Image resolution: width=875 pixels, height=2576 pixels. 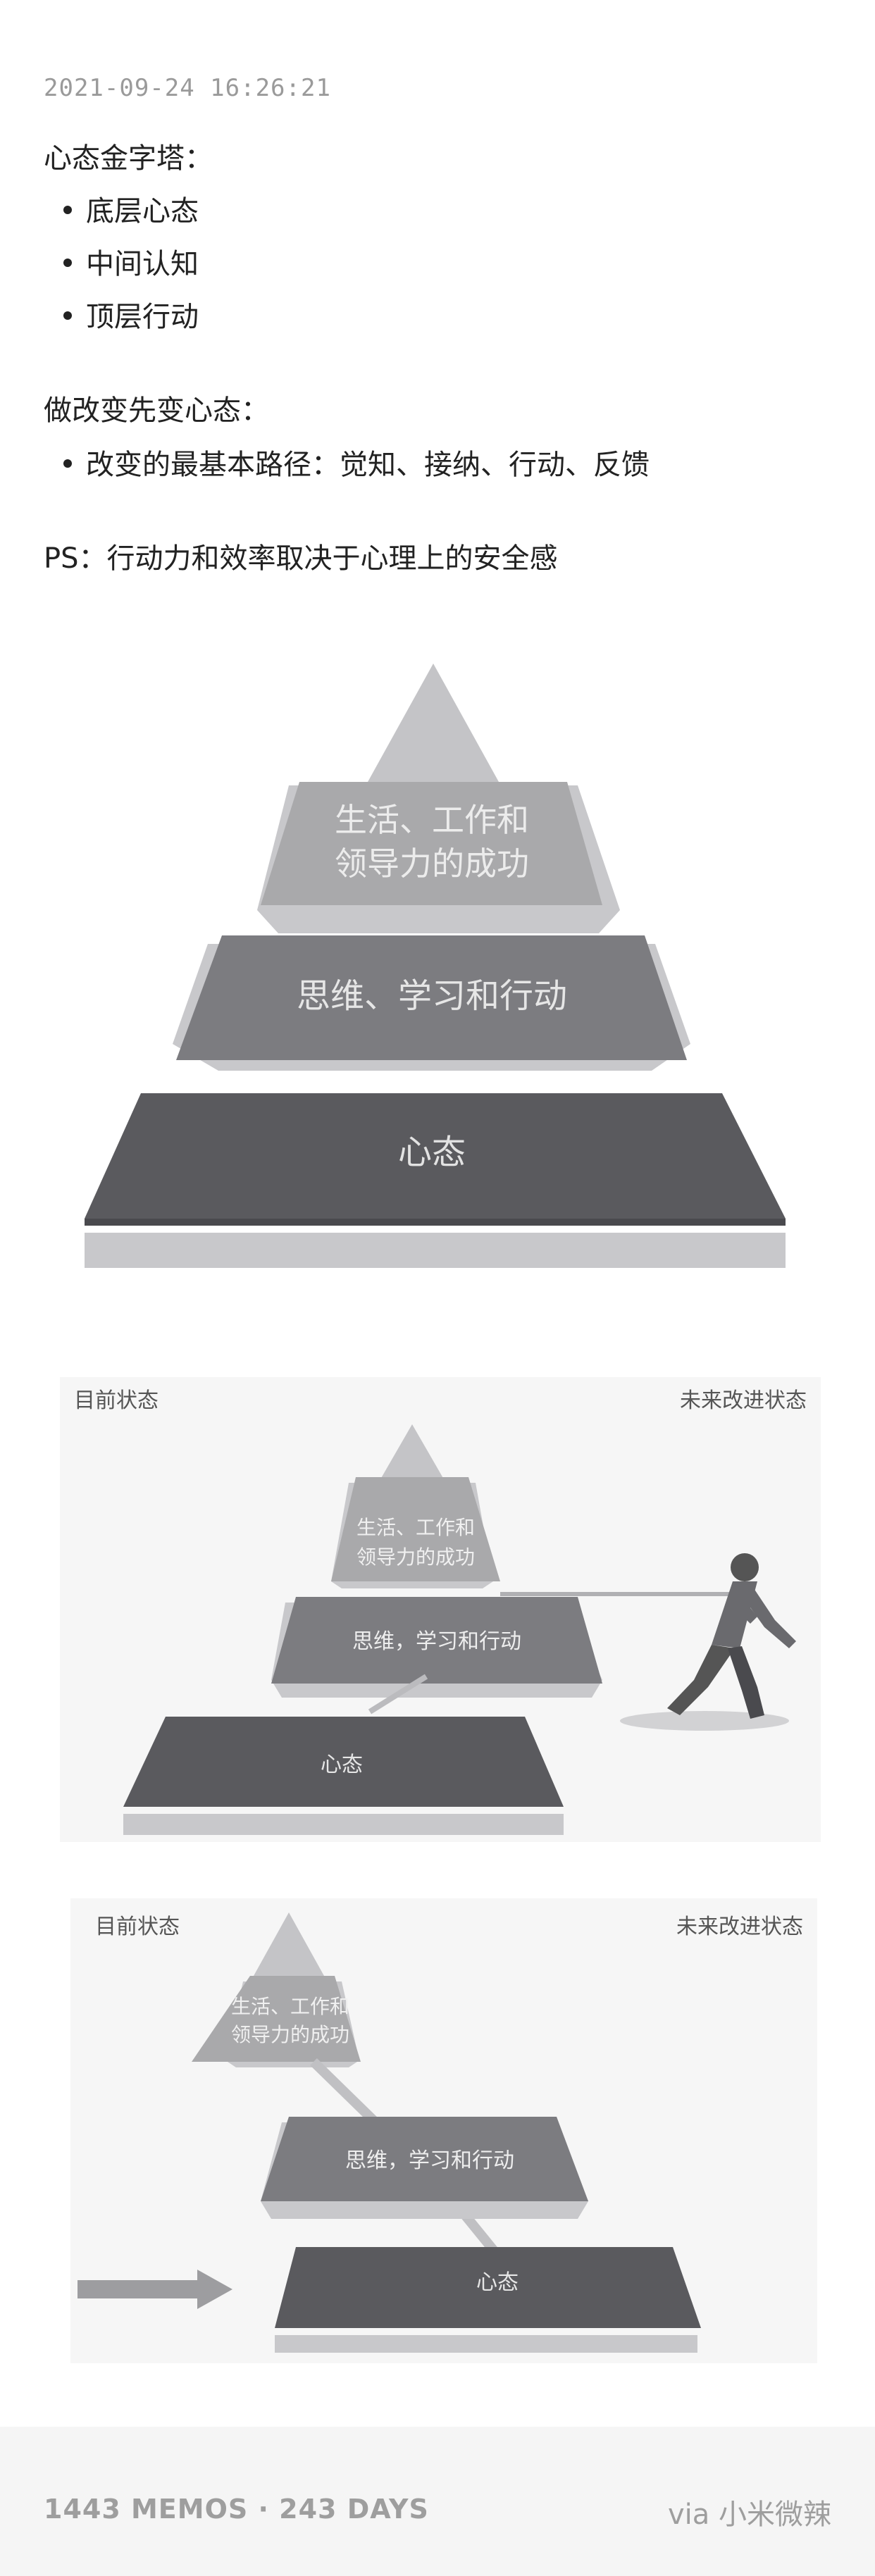 What do you see at coordinates (188, 88) in the screenshot?
I see `memo-timestamp: 2021-09-24 16:26:21` at bounding box center [188, 88].